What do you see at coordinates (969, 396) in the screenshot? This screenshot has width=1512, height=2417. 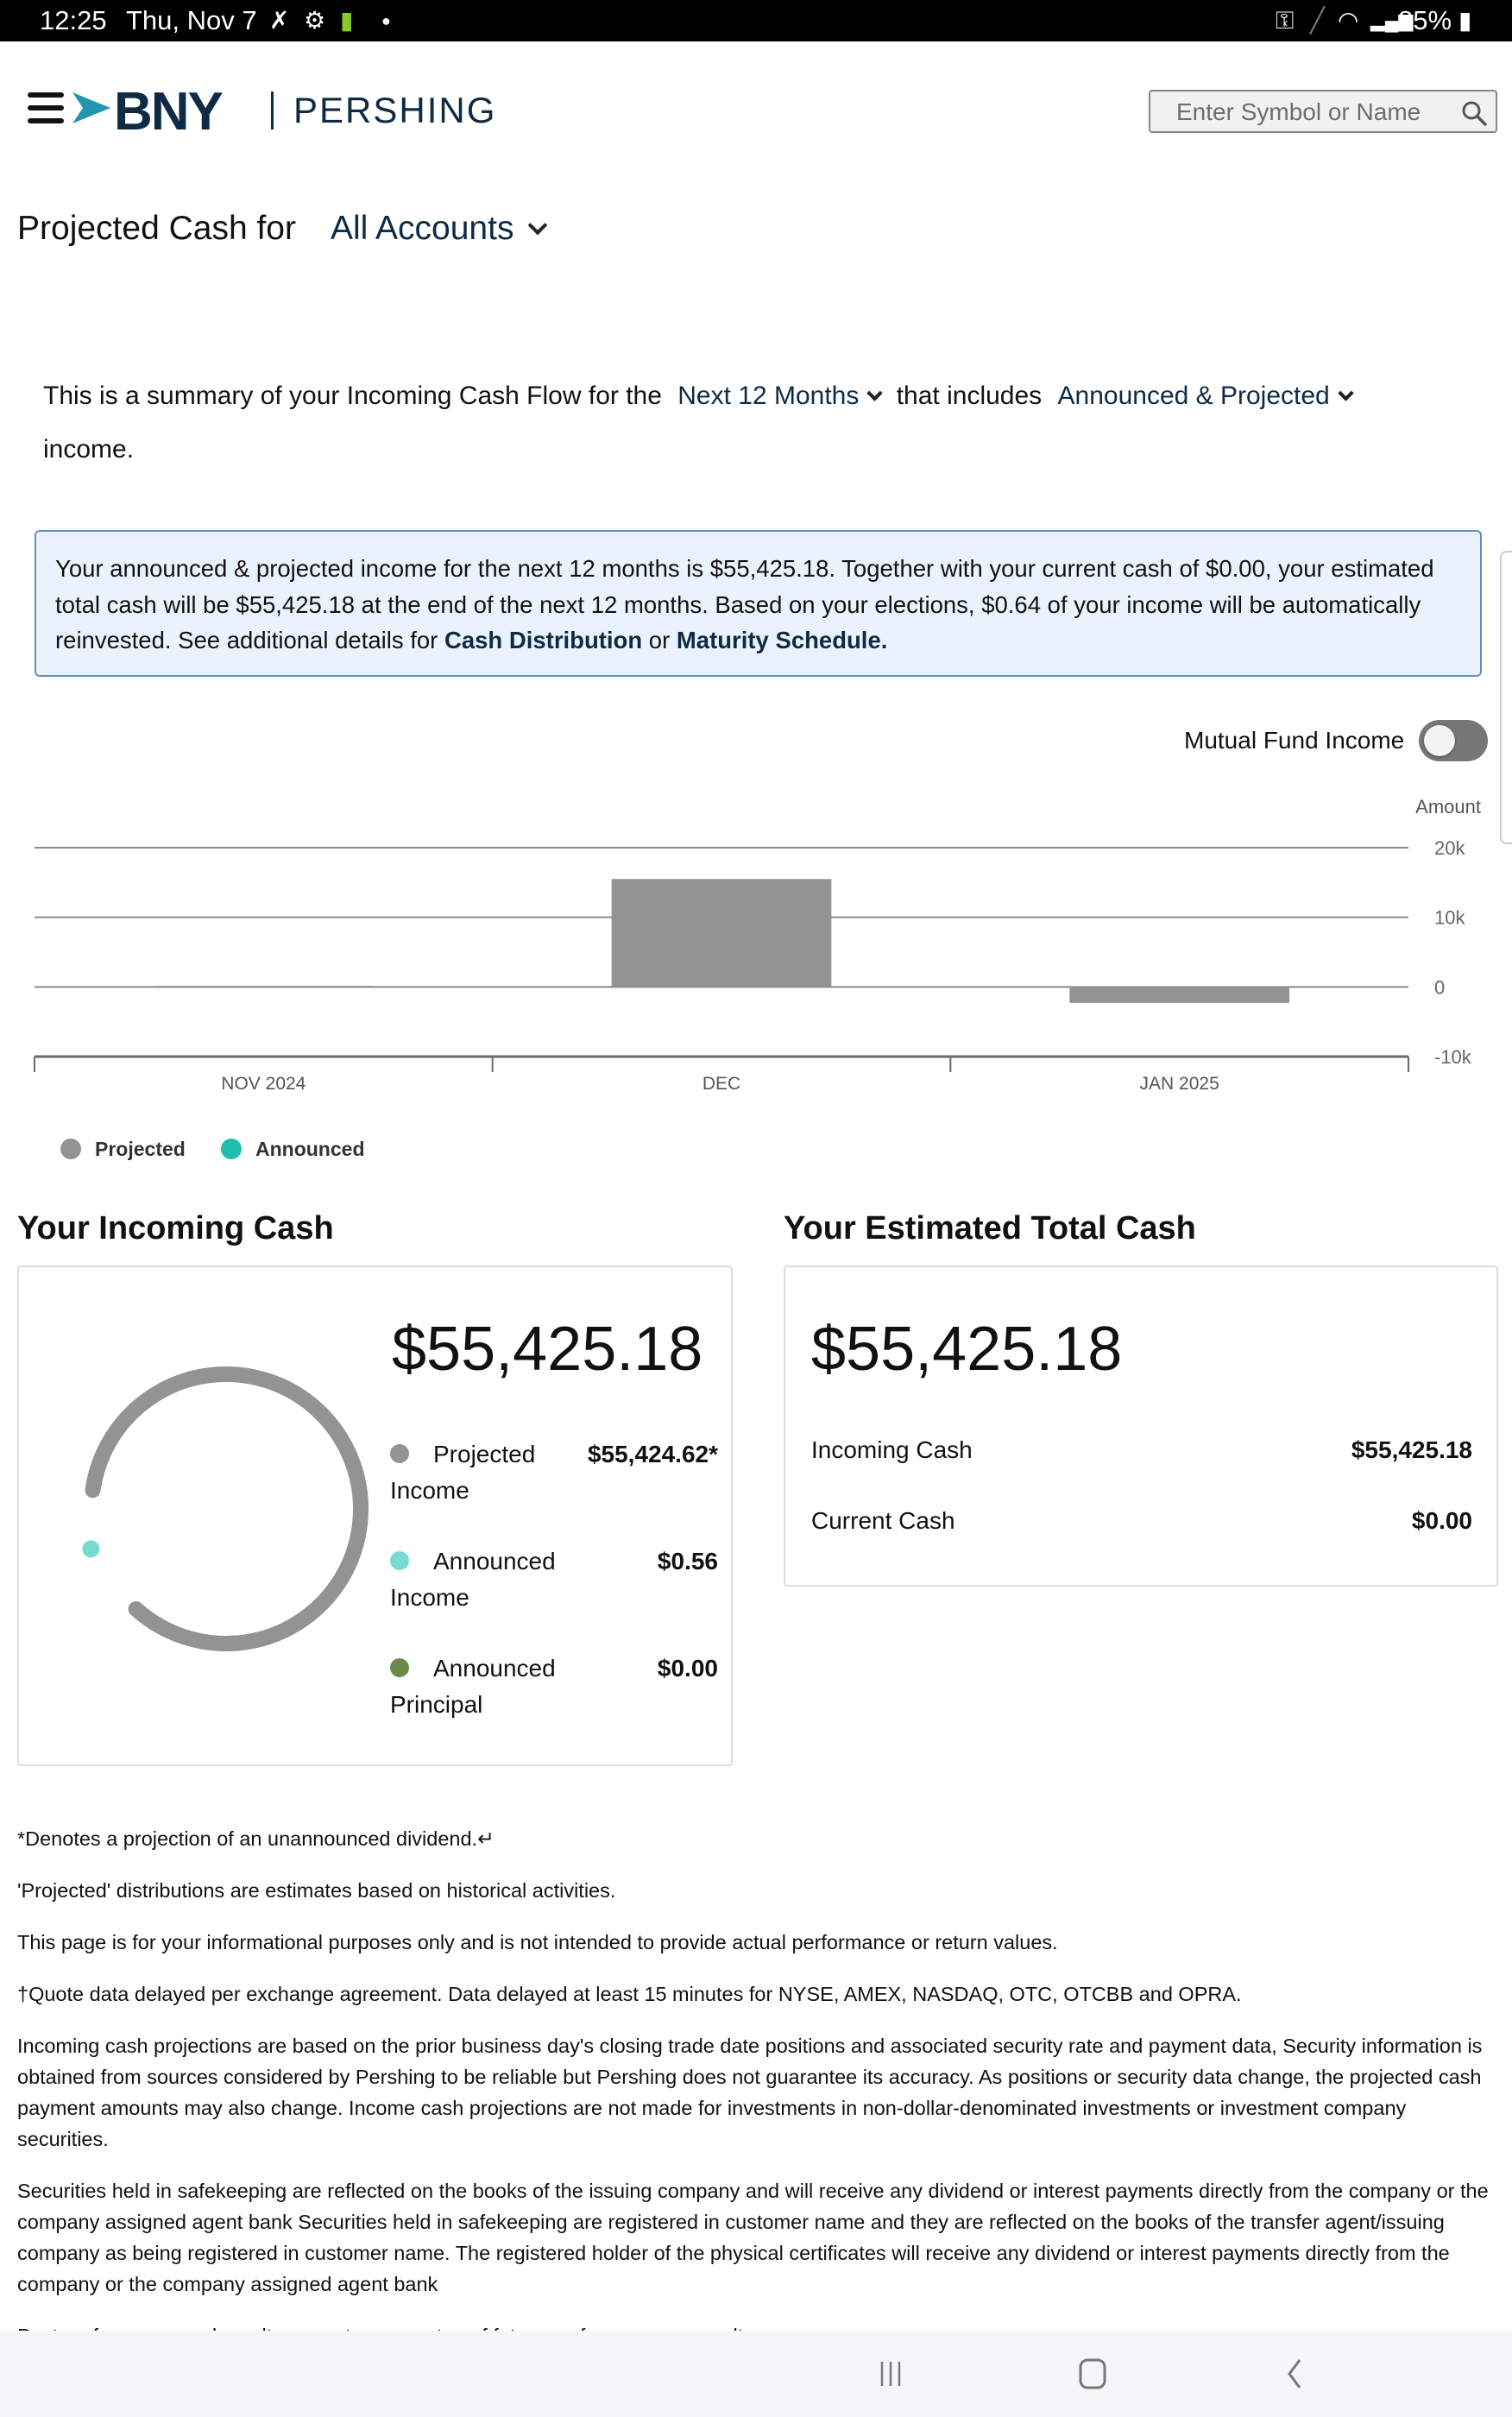 I see `summary-middle: that includes` at bounding box center [969, 396].